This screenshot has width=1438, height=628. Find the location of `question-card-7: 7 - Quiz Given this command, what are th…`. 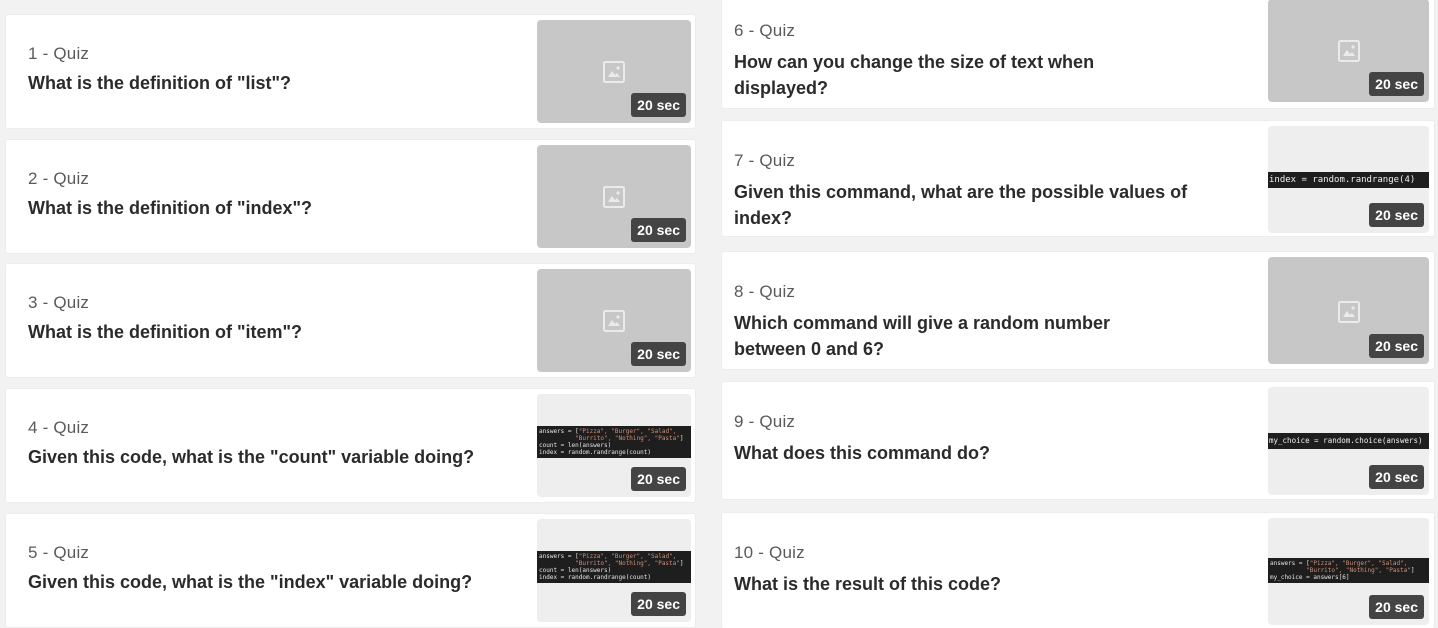

question-card-7: 7 - Quiz Given this command, what are th… is located at coordinates (1078, 178).